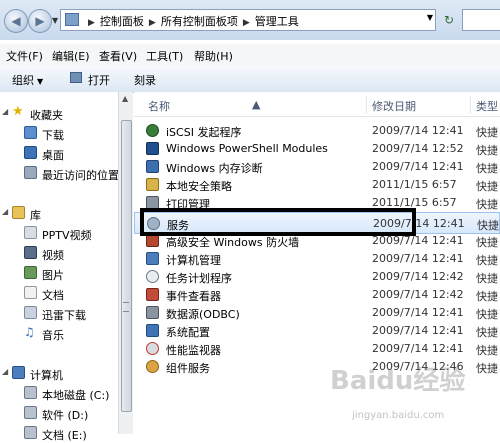 The width and height of the screenshot is (500, 443). I want to click on nav-scrollbar: ▲, so click(125, 263).